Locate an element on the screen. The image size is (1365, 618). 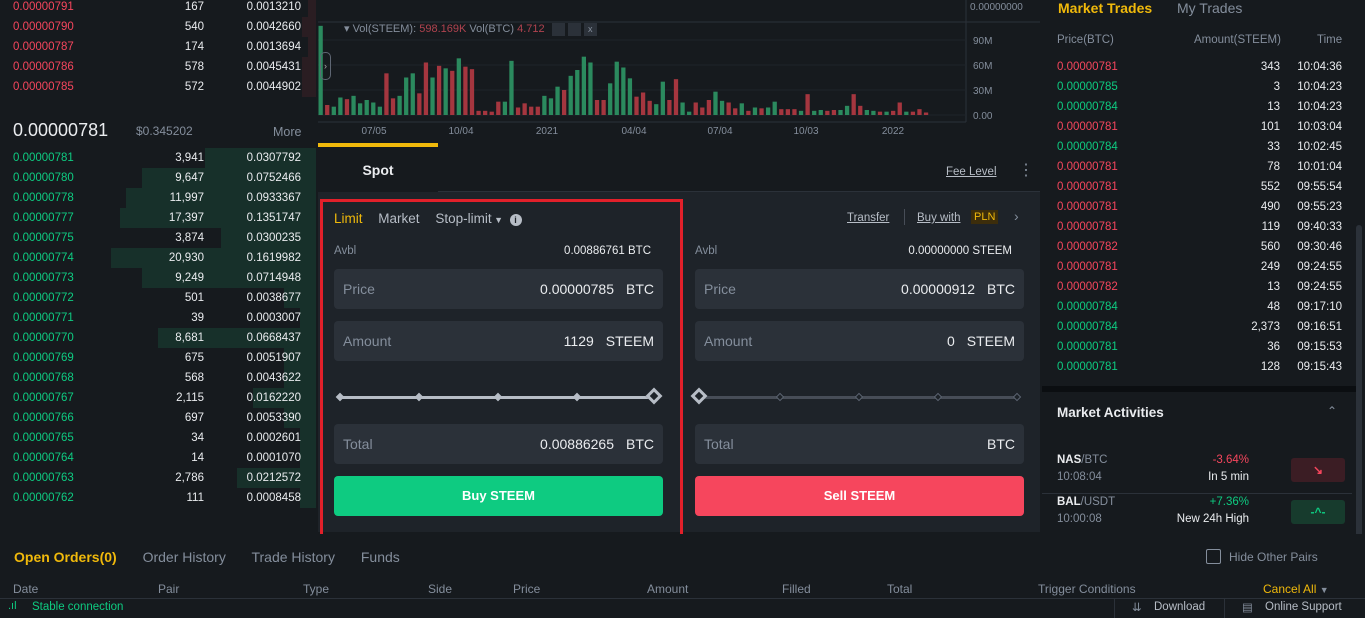
tab-my-trades: My Trades is located at coordinates (1209, 8).